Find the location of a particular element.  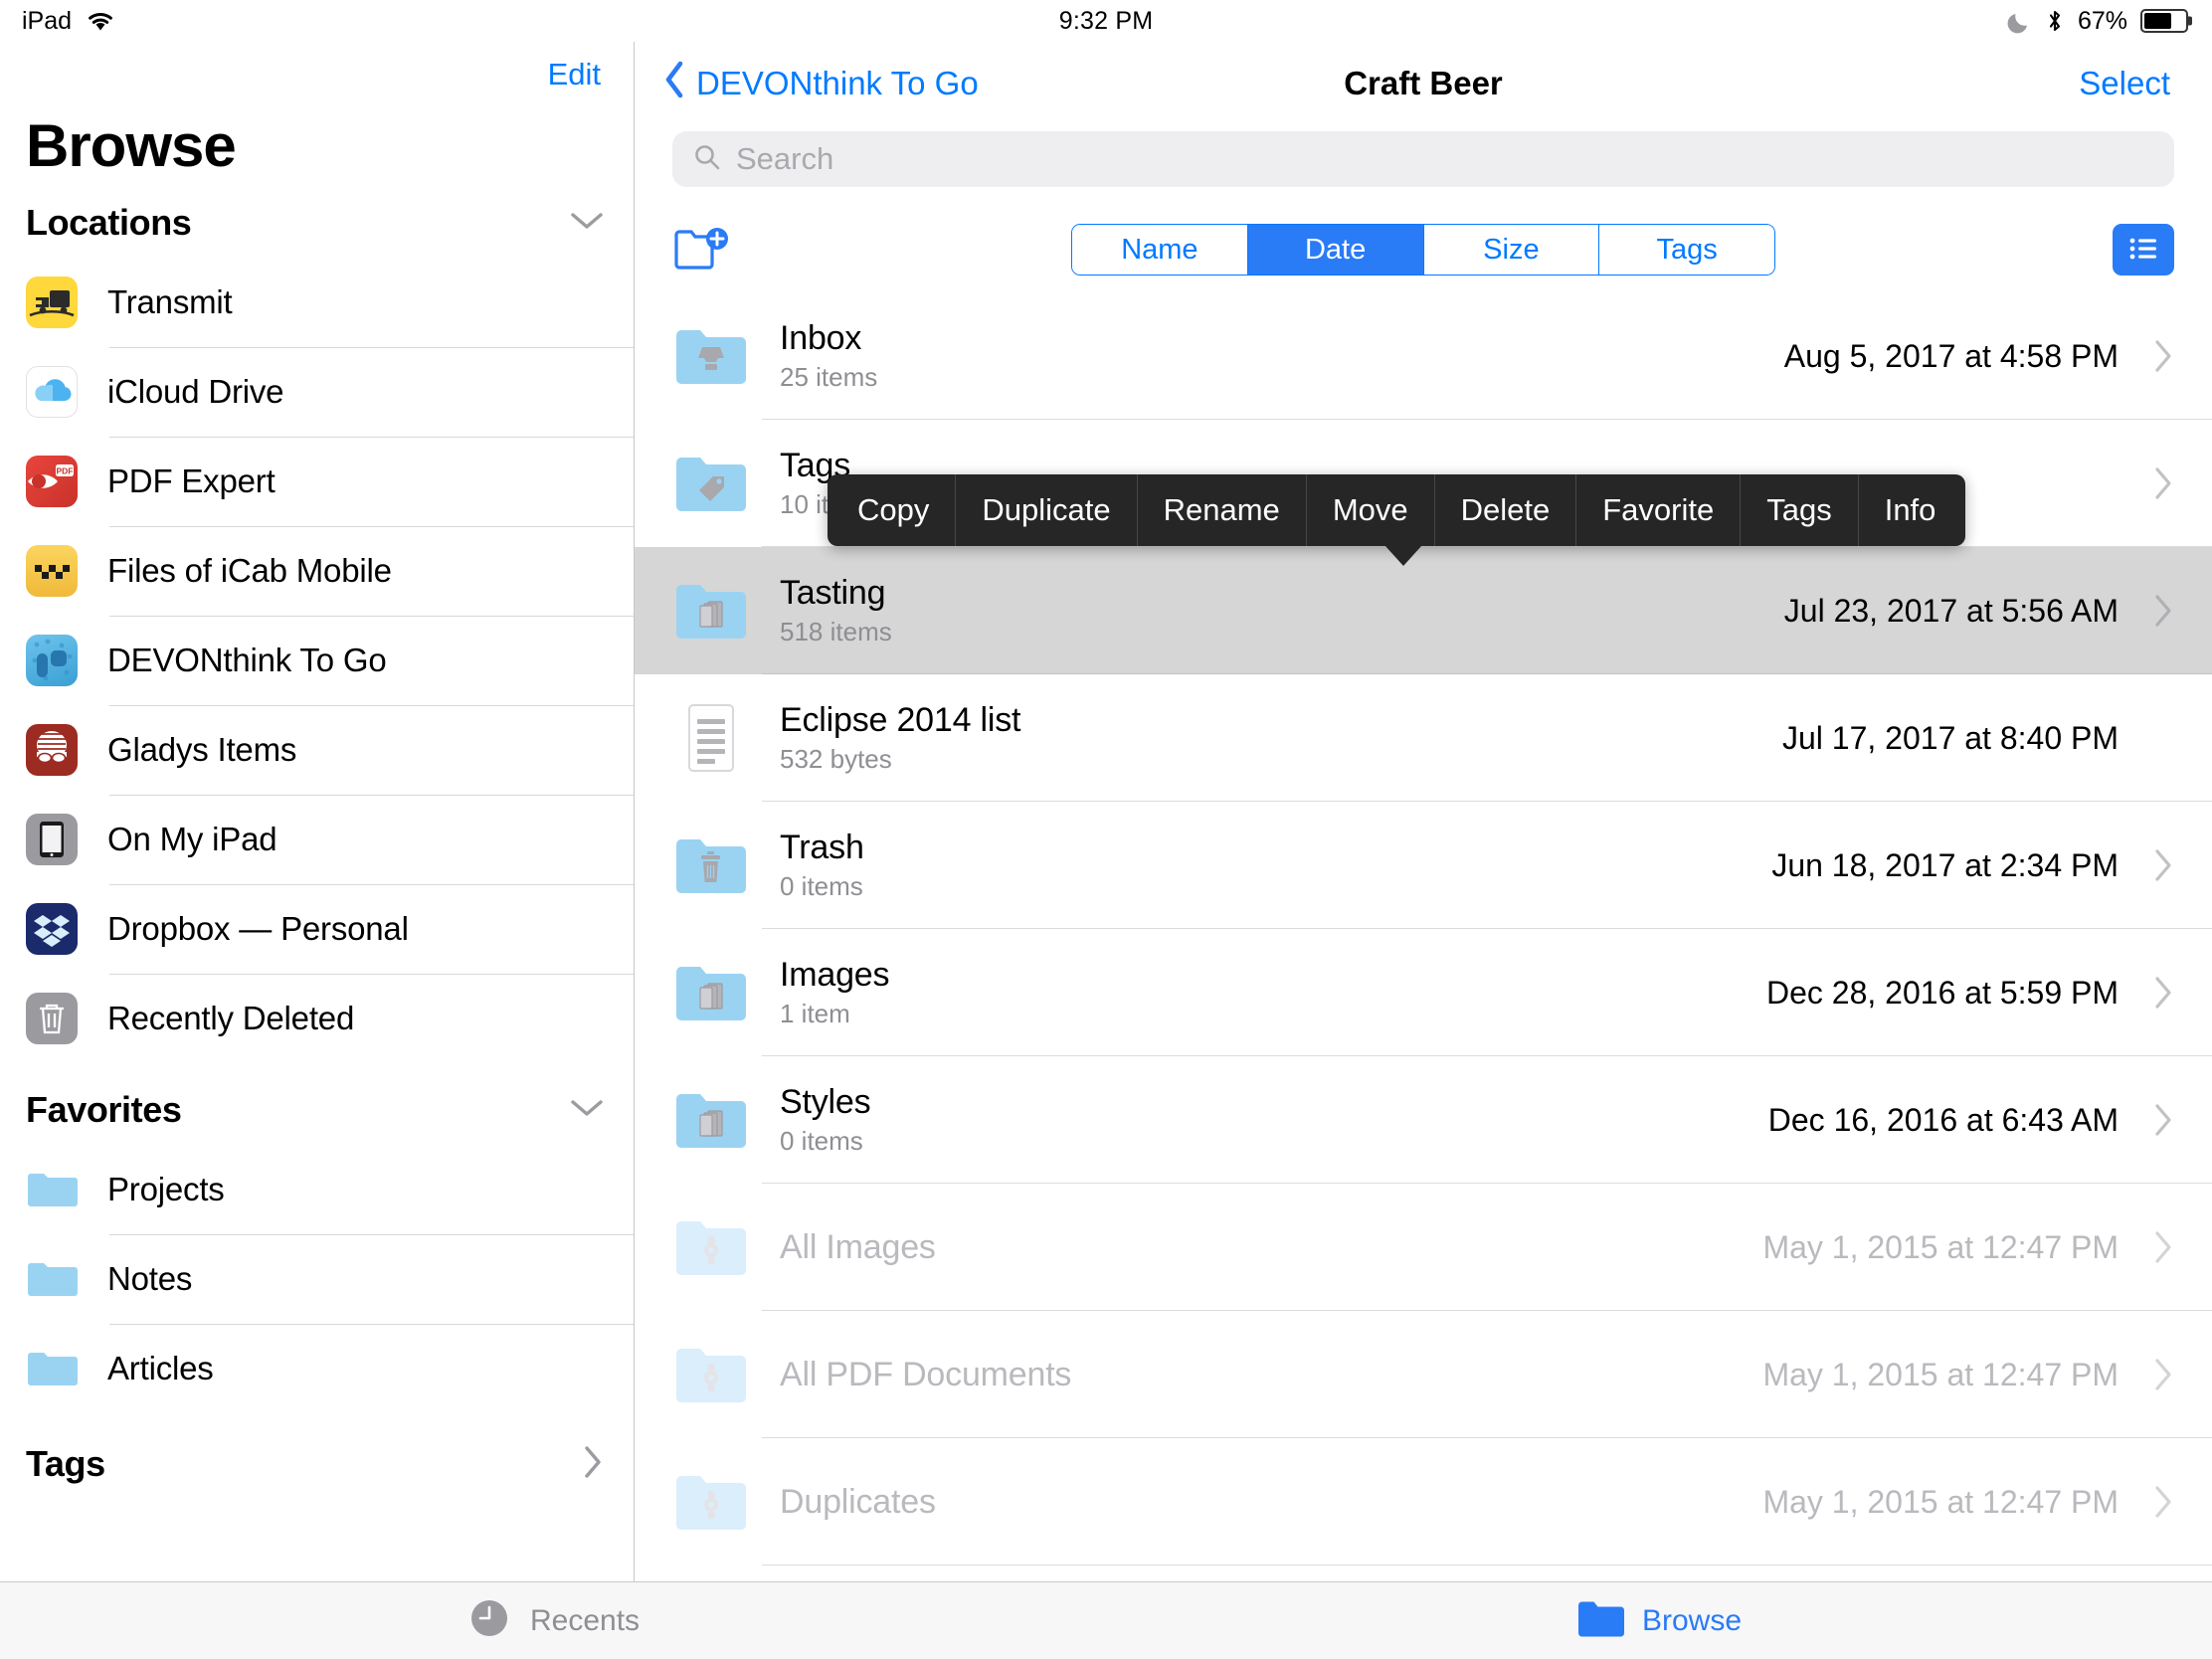

list-toolbar: Name Date Size Tags is located at coordinates (1423, 249).